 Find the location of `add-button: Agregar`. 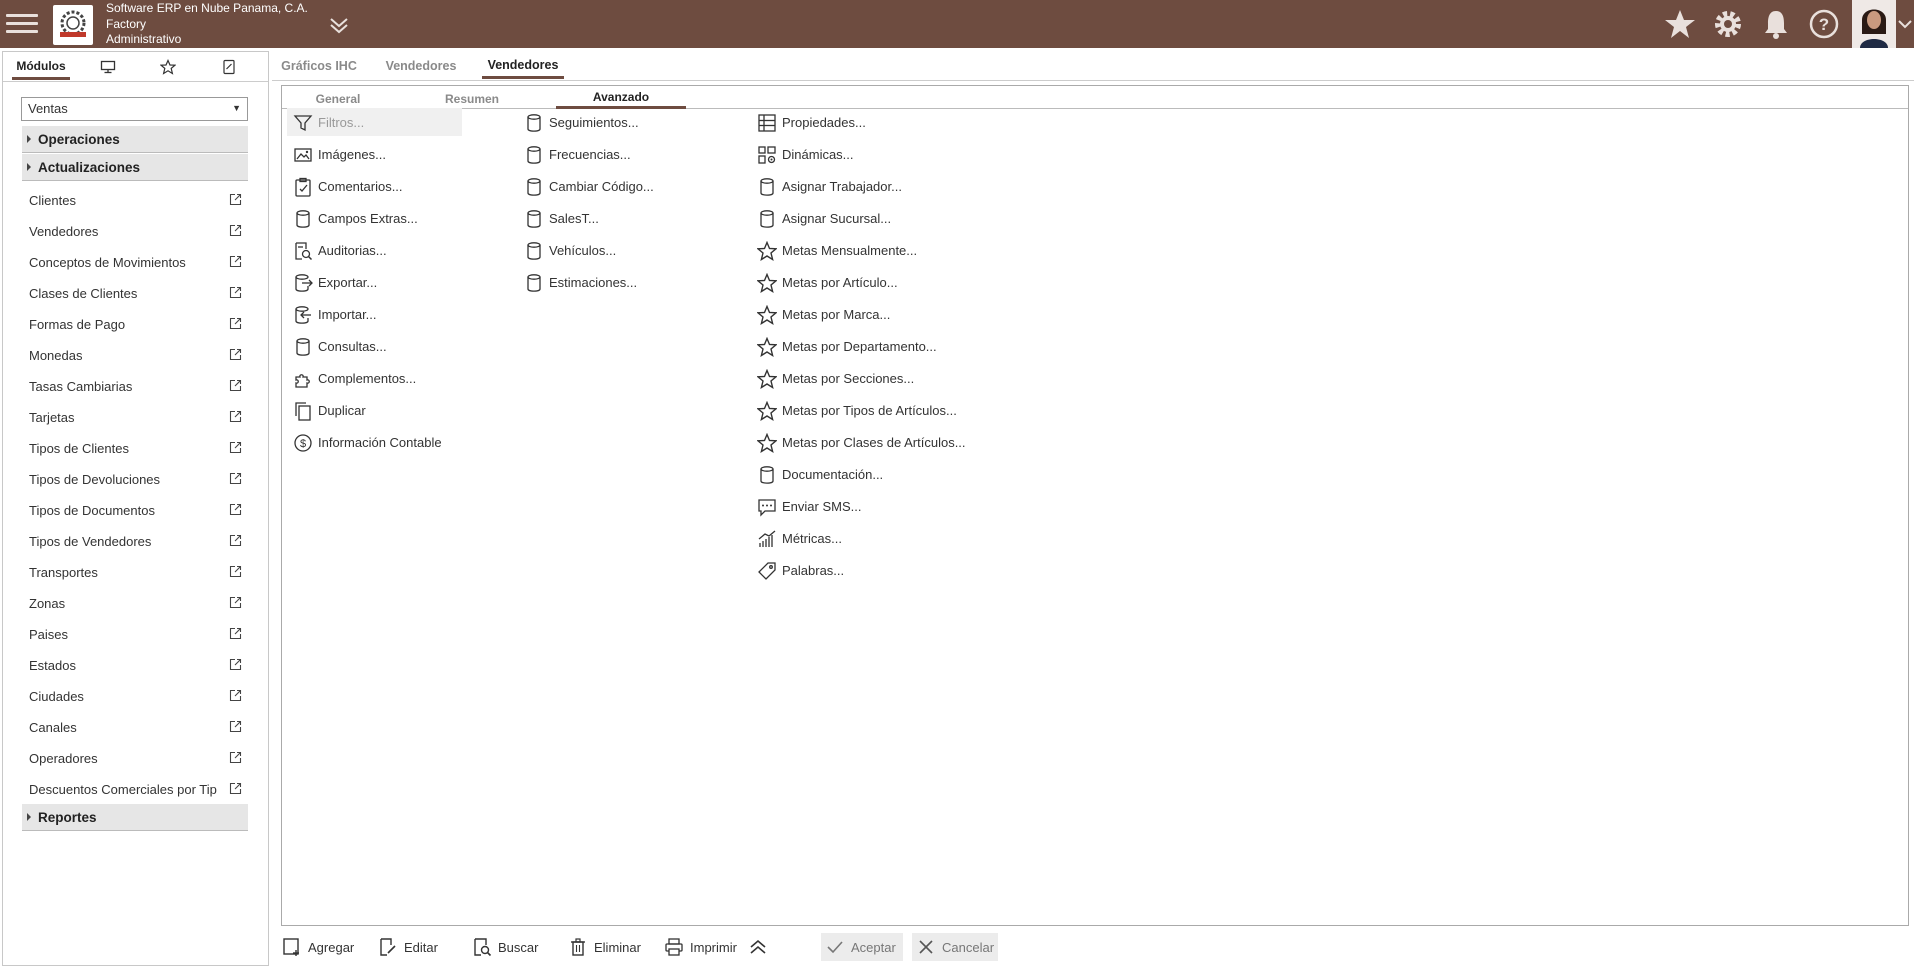

add-button: Agregar is located at coordinates (319, 947).